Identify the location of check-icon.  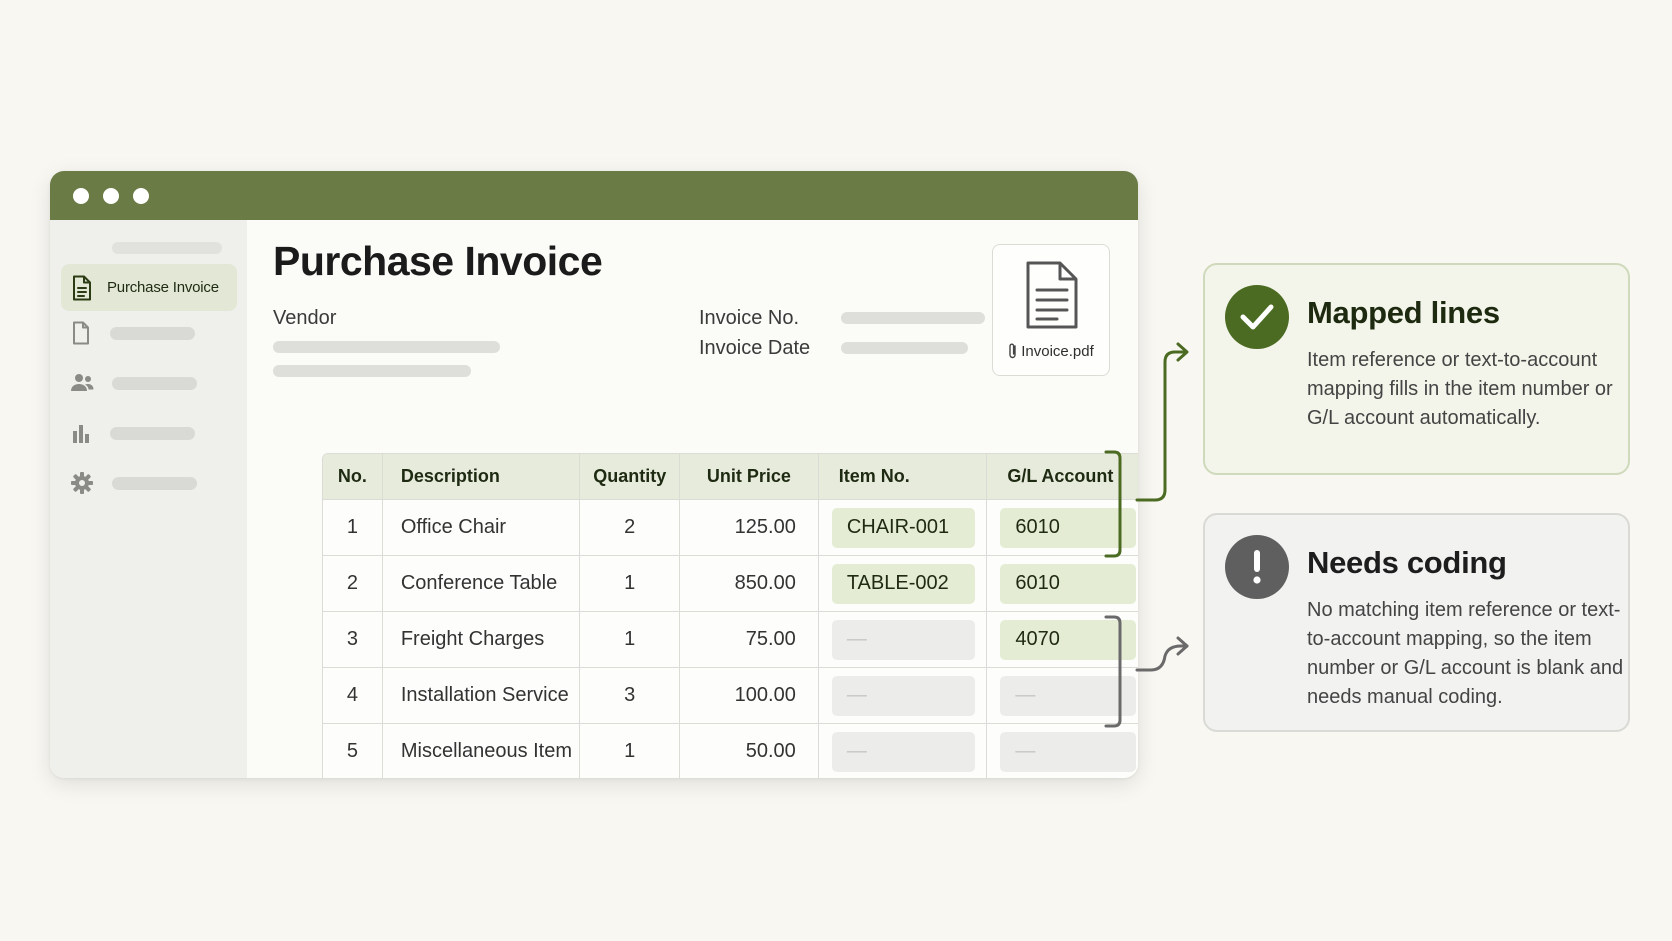
(1257, 317).